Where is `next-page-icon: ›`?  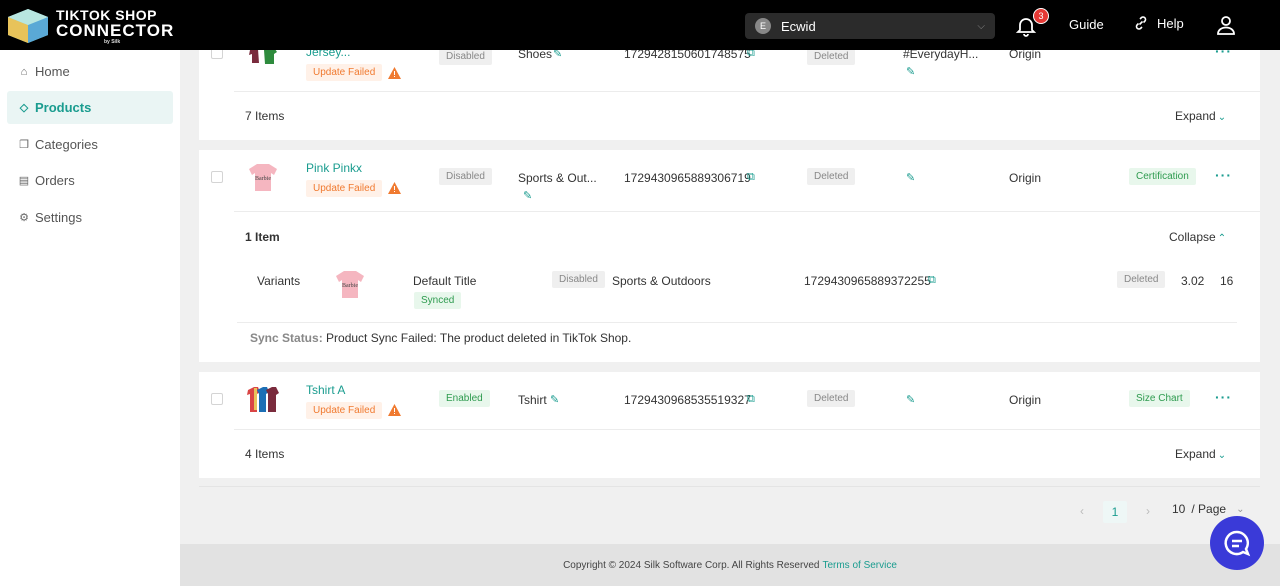
next-page-icon: › is located at coordinates (1148, 511).